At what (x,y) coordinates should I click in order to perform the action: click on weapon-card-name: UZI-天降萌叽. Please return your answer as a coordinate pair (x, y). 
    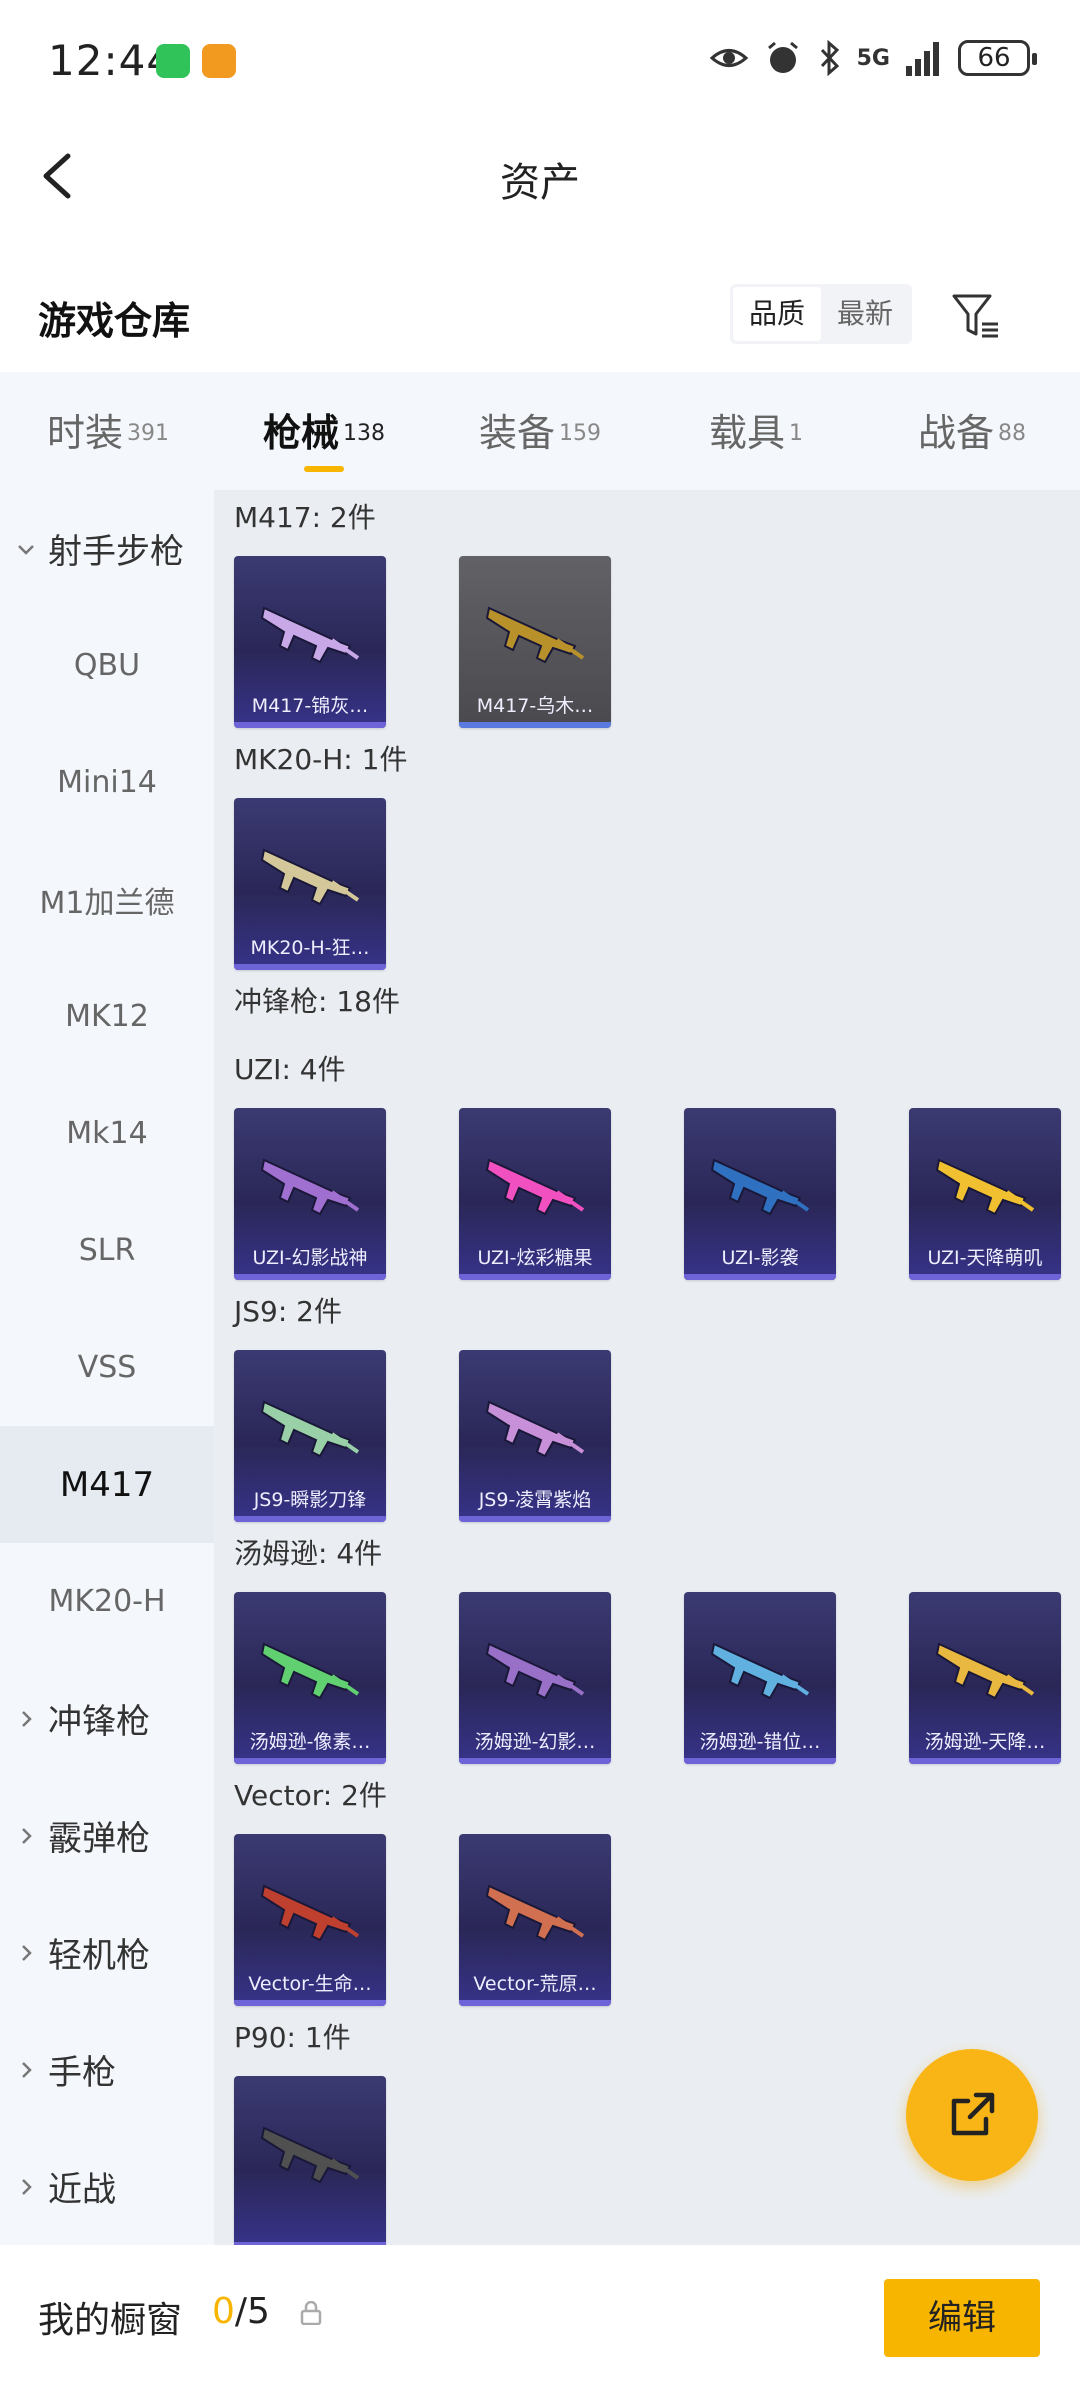
    Looking at the image, I should click on (985, 1258).